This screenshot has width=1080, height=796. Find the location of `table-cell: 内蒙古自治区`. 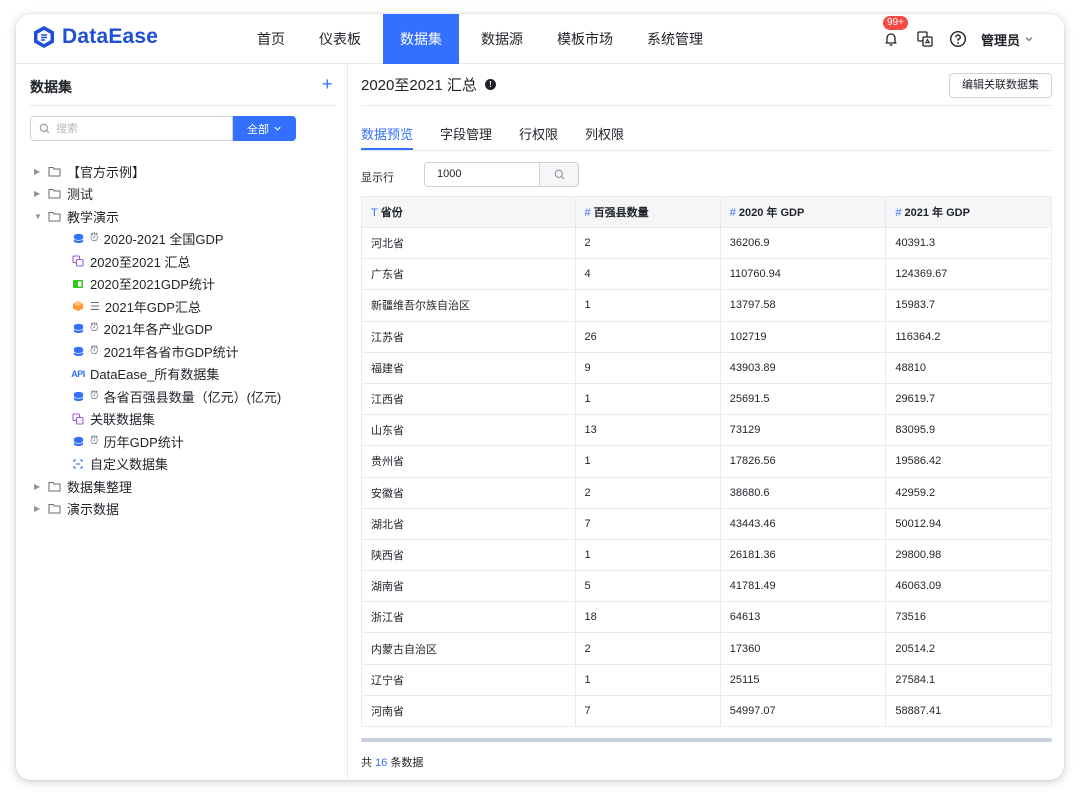

table-cell: 内蒙古自治区 is located at coordinates (468, 648).